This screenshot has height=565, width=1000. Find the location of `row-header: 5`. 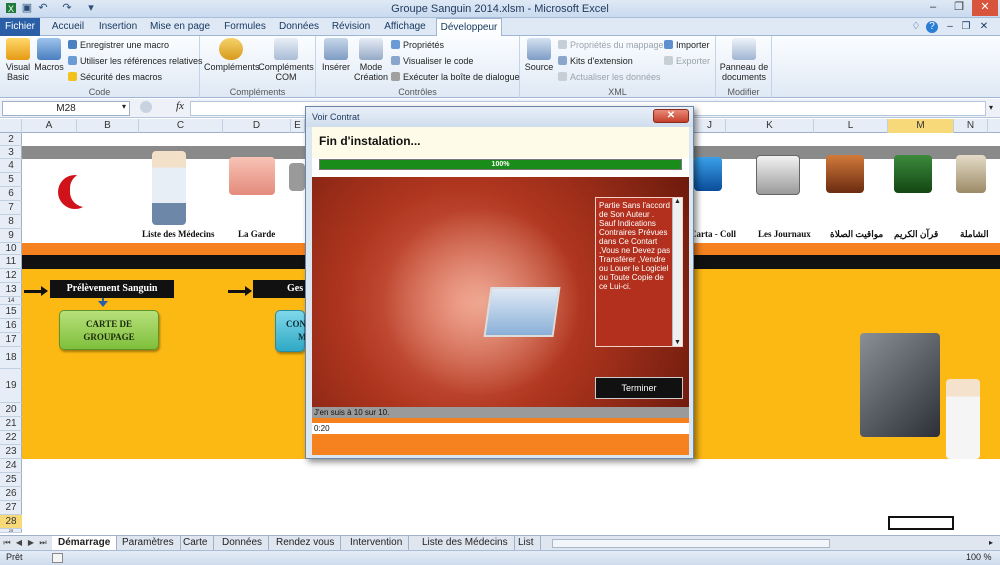

row-header: 5 is located at coordinates (11, 180).